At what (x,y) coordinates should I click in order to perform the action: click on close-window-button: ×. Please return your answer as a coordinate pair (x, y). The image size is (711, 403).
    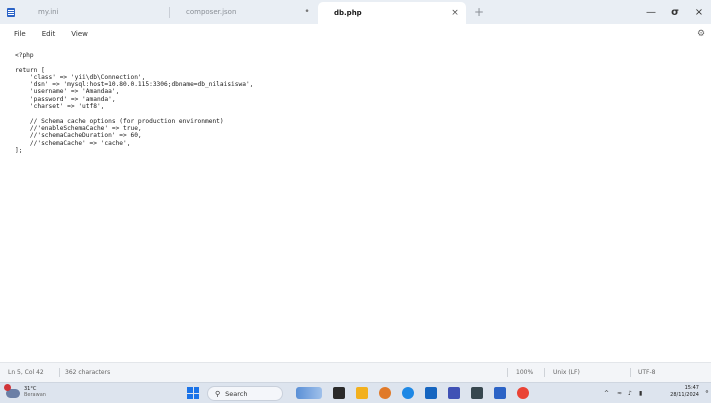
    Looking at the image, I should click on (699, 12).